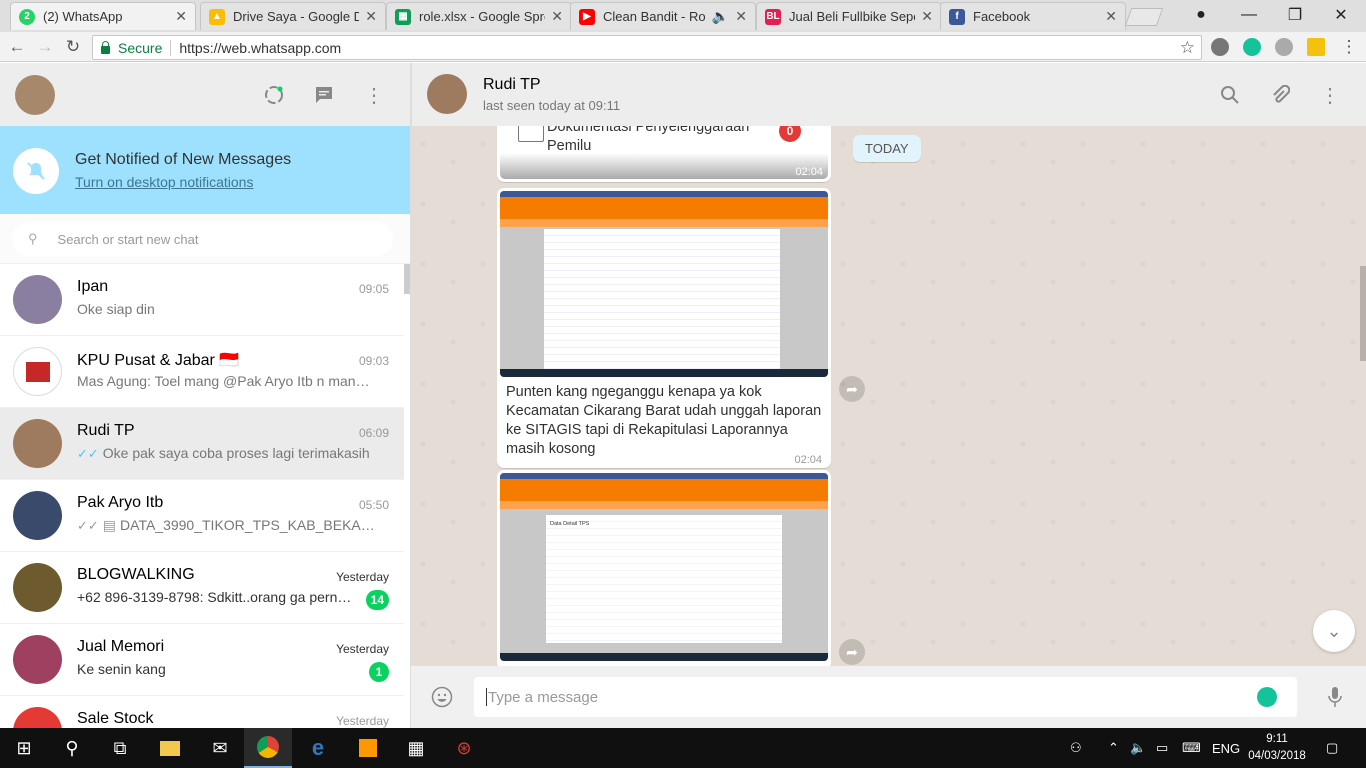 The height and width of the screenshot is (768, 1366). I want to click on volume-icon: 🔈, so click(1138, 748).